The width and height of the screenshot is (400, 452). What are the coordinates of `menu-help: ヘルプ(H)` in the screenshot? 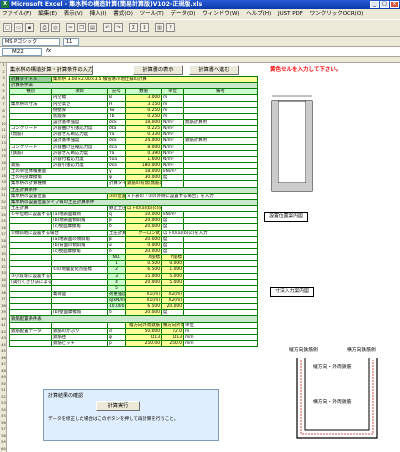 It's located at (258, 14).